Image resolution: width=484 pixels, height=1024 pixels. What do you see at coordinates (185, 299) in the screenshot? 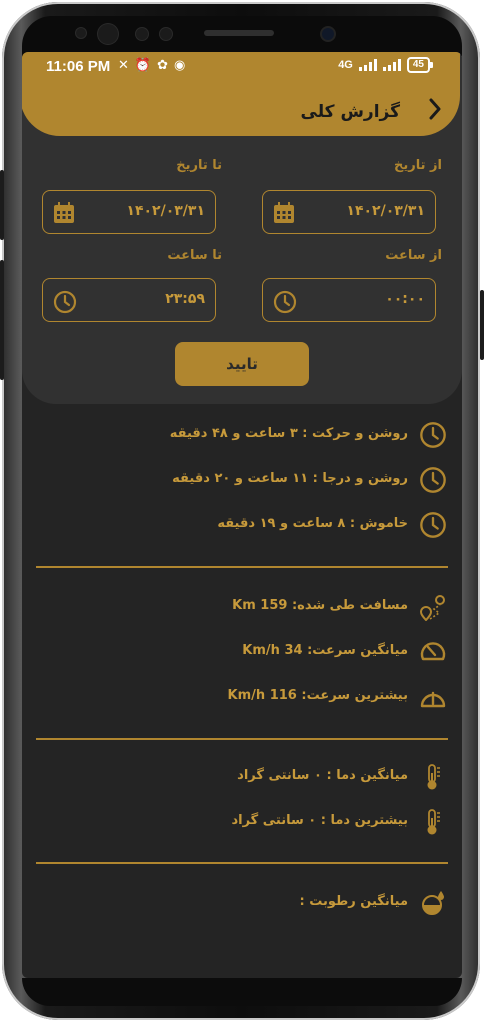
I see `to-time-value: ۲۳:۵۹` at bounding box center [185, 299].